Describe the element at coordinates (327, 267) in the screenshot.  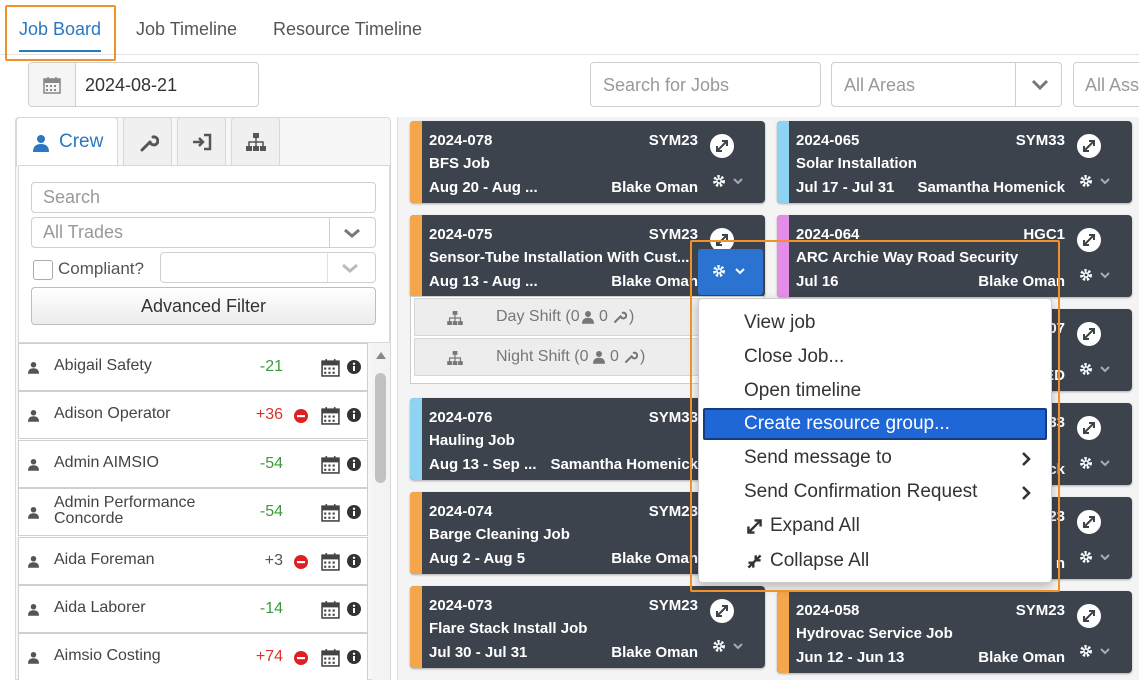
I see `select-divider` at that location.